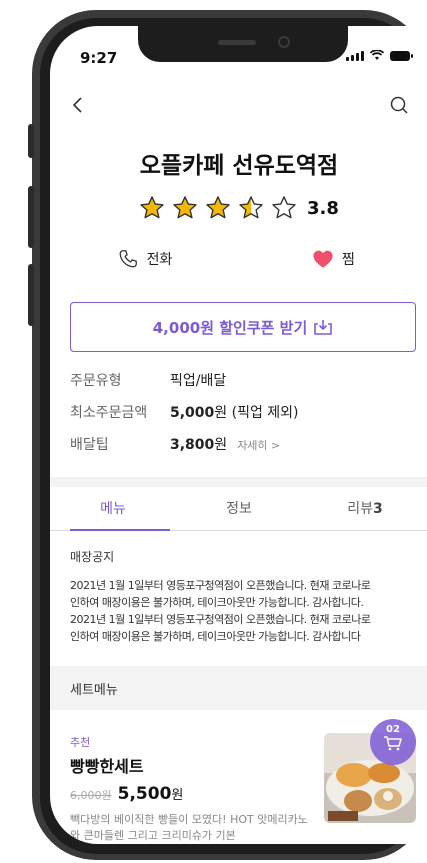 The width and height of the screenshot is (427, 863). Describe the element at coordinates (94, 690) in the screenshot. I see `section-title: 세트메뉴` at that location.